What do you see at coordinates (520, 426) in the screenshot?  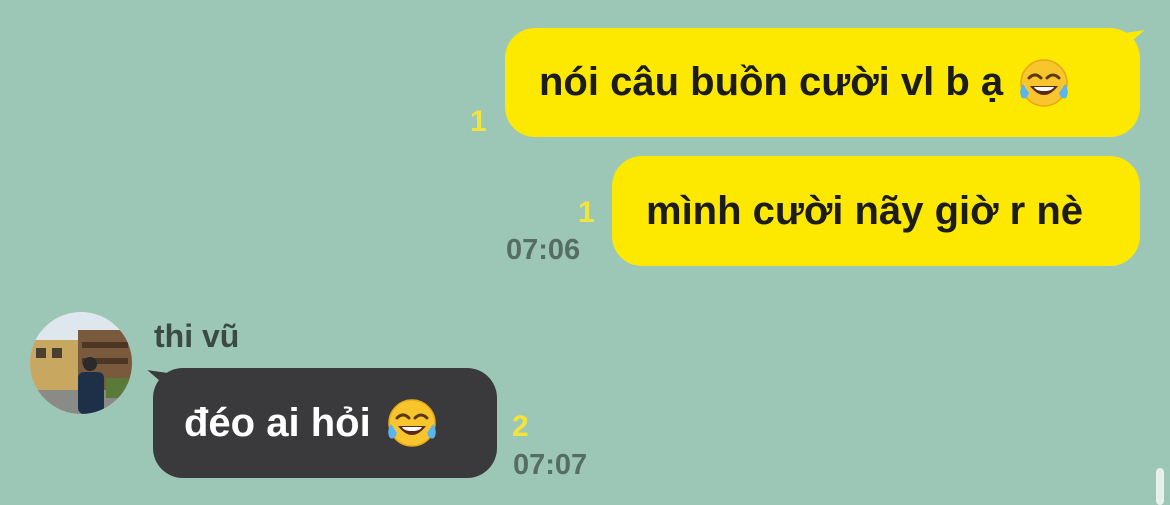 I see `unread-count: 2` at bounding box center [520, 426].